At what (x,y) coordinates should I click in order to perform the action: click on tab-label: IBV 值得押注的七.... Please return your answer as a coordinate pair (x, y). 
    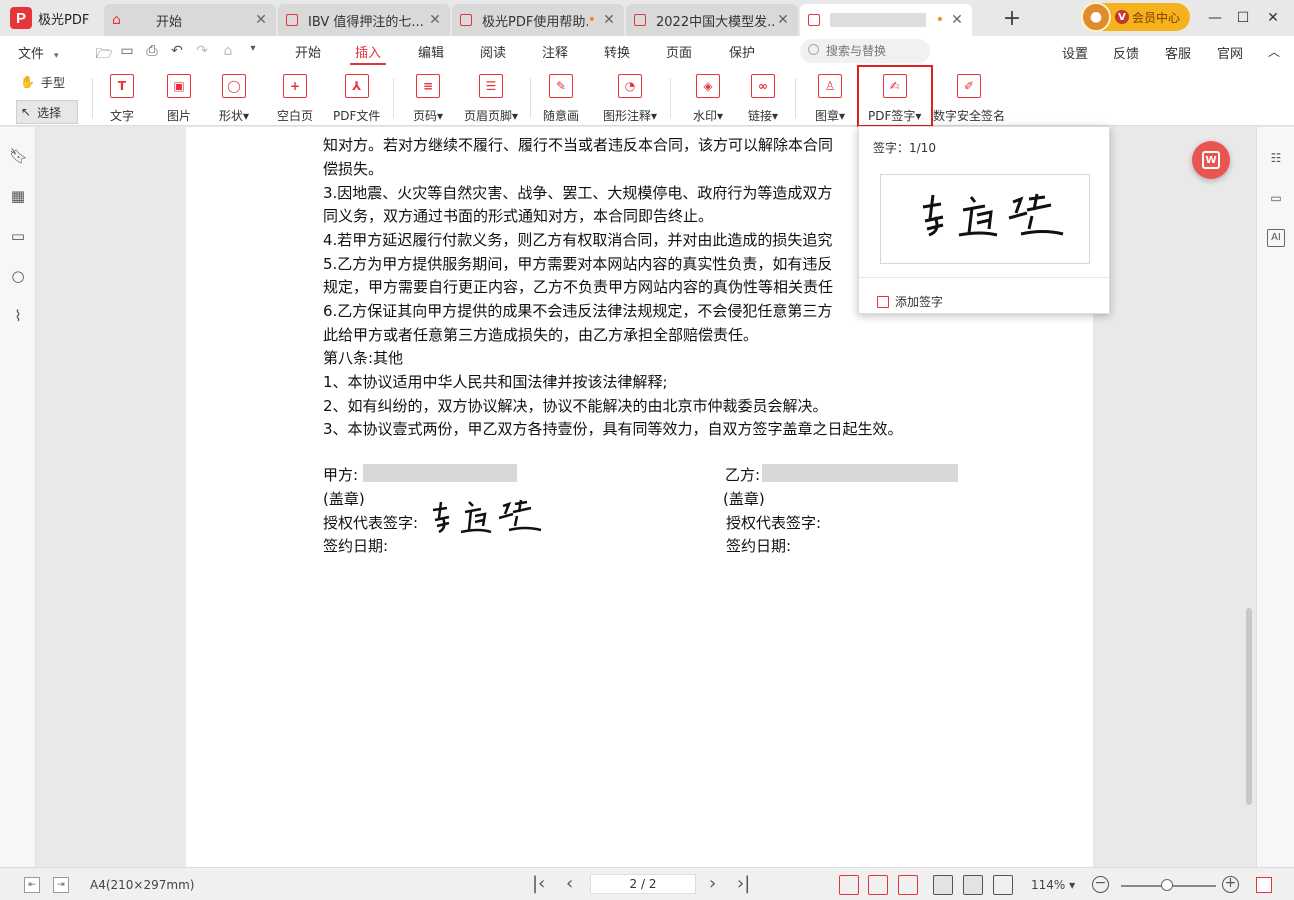
    Looking at the image, I should click on (366, 22).